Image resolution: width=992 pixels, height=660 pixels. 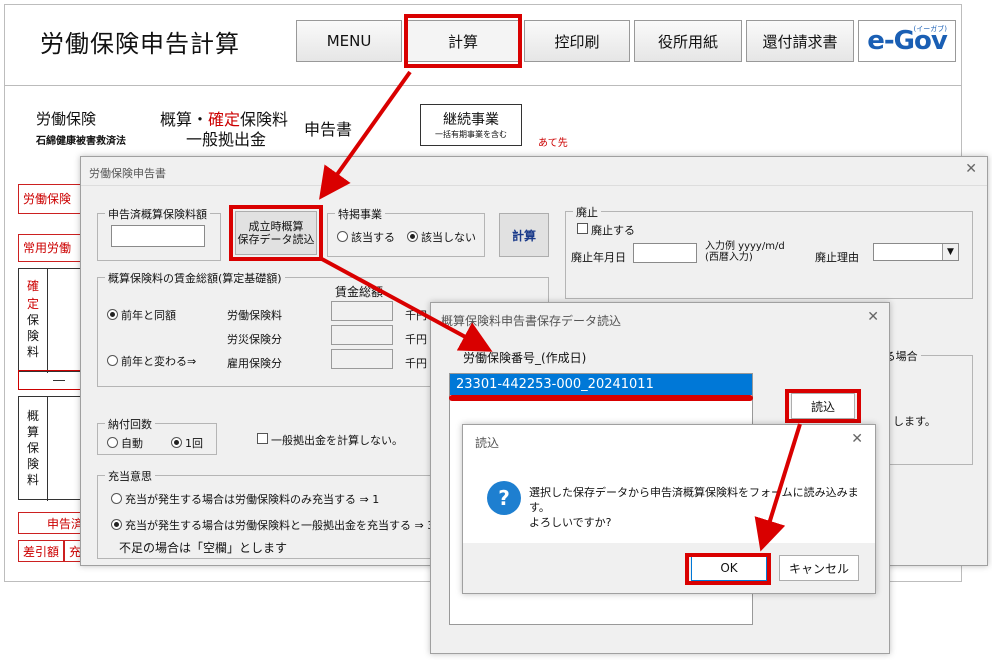 What do you see at coordinates (778, 487) in the screenshot?
I see `arrow-read-to-ok` at bounding box center [778, 487].